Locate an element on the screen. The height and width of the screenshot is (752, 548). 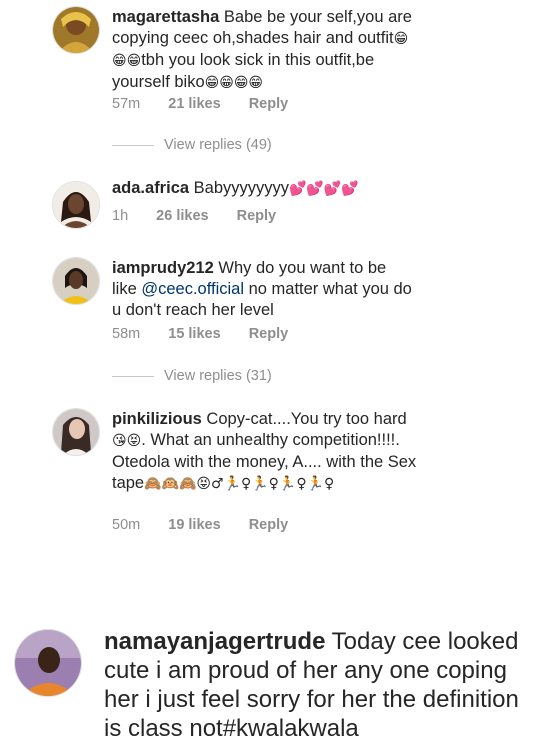
comment-username: namayanjagertrude is located at coordinates (214, 641).